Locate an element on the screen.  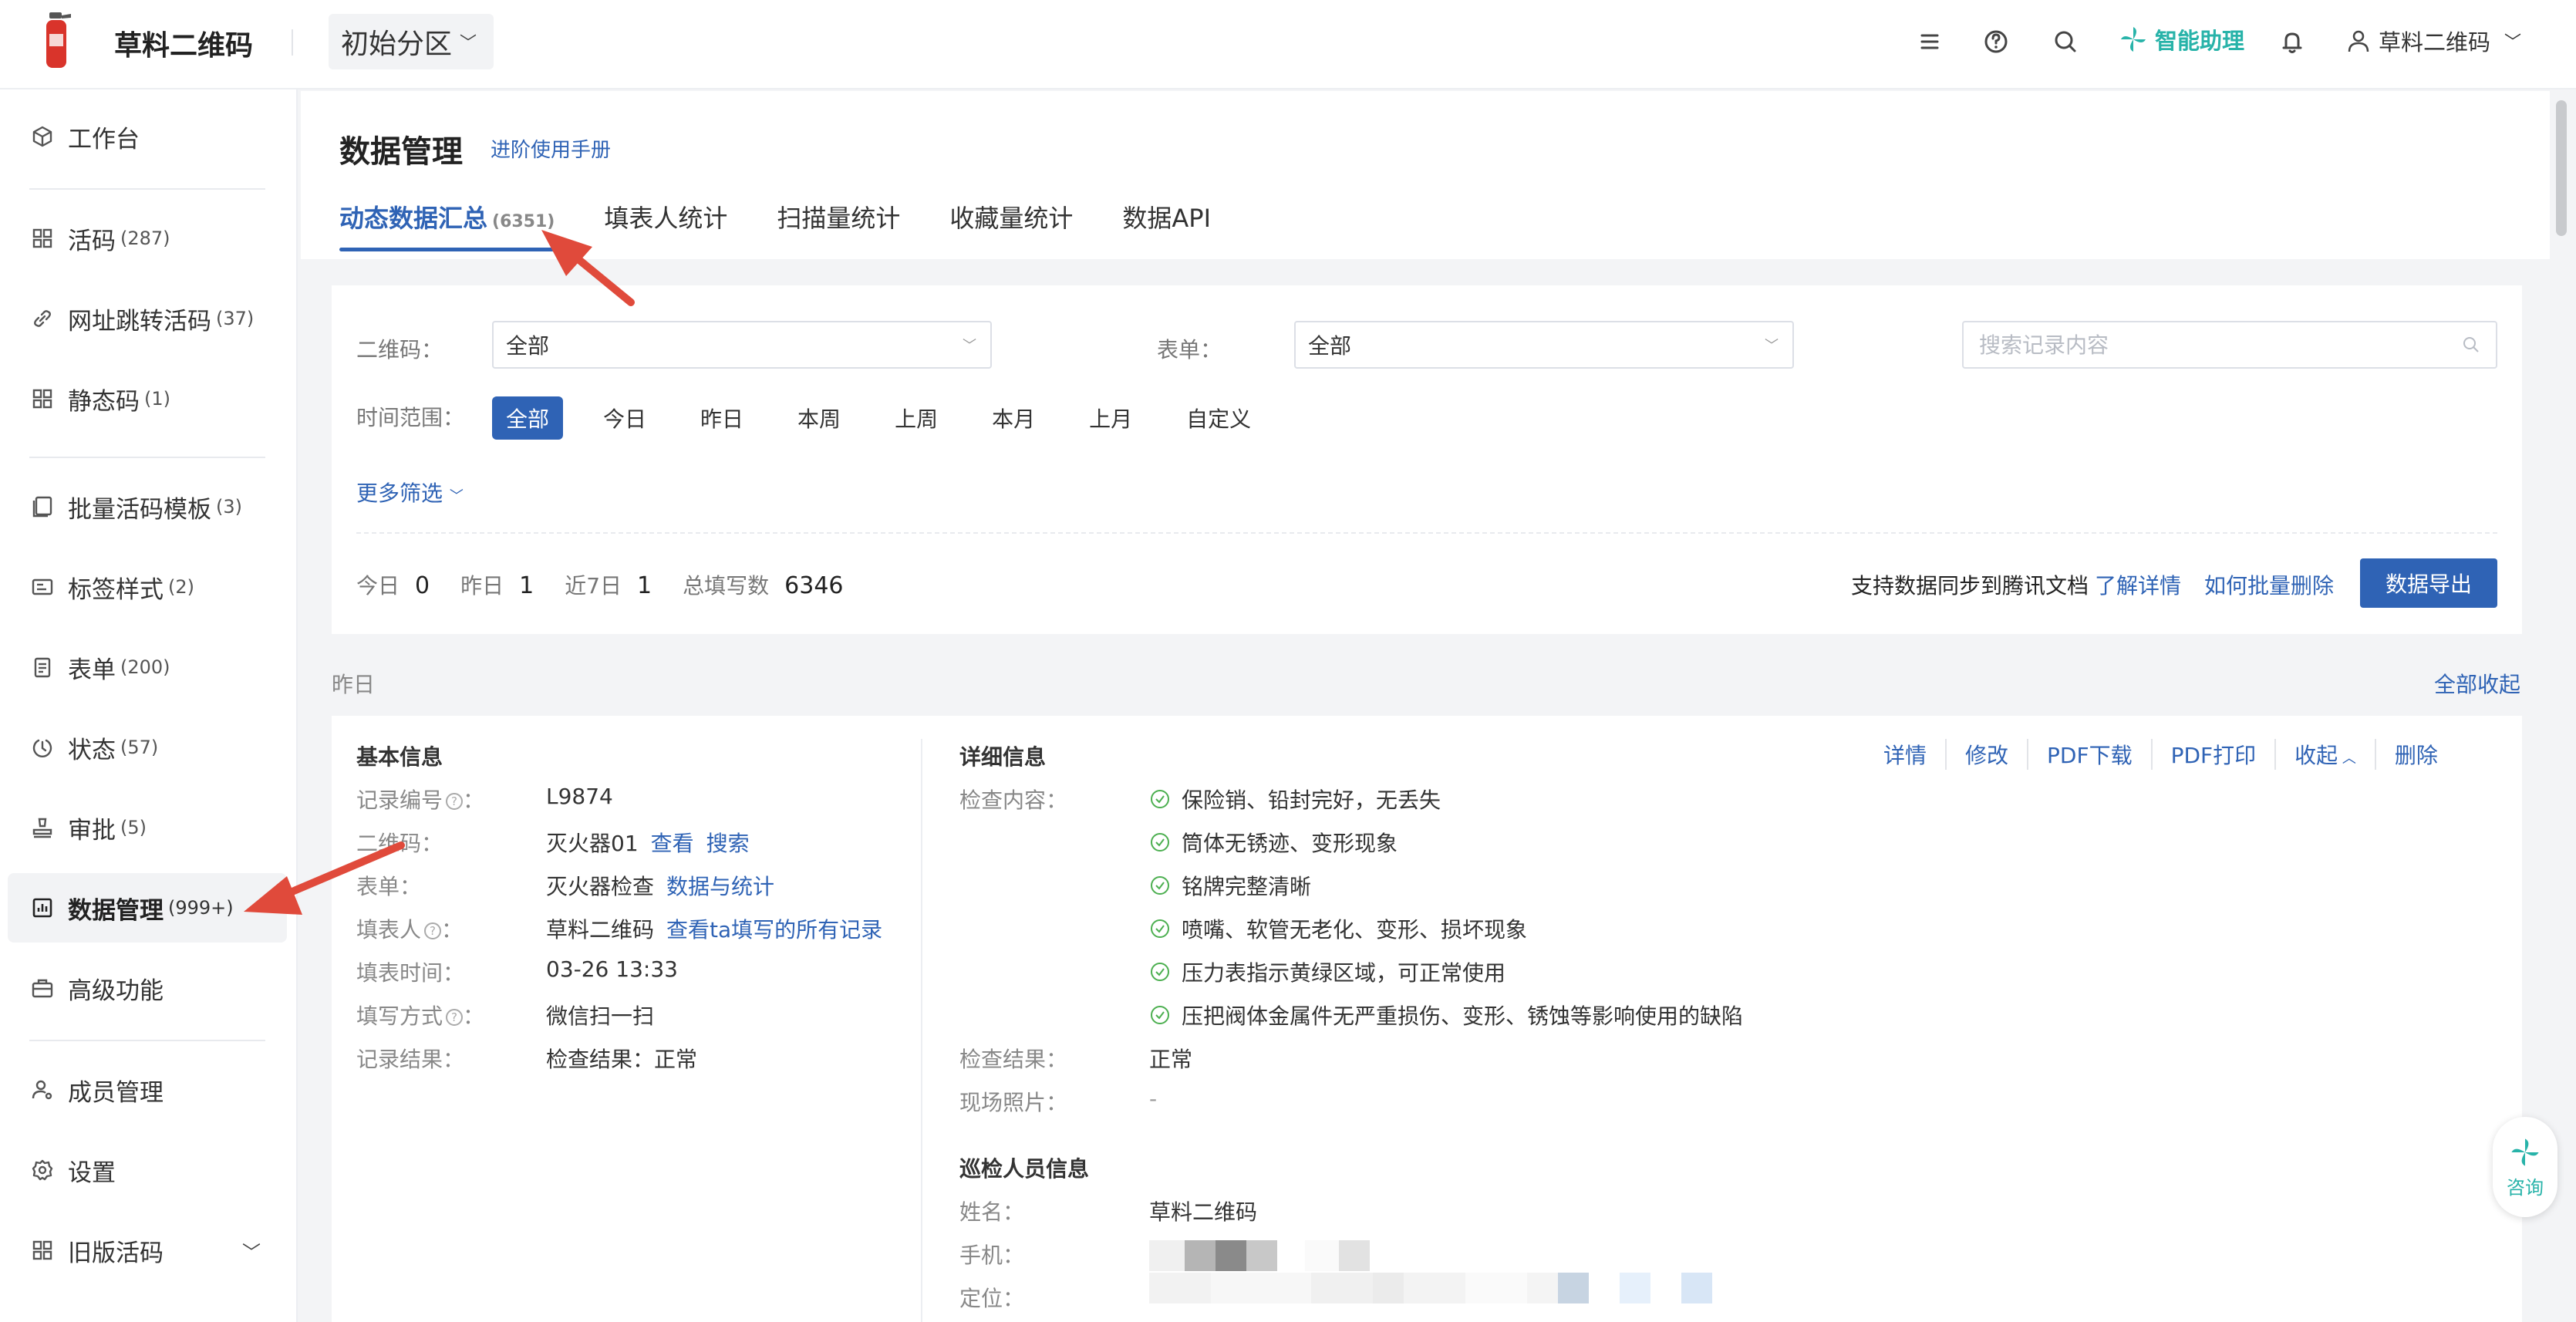
menu-icon is located at coordinates (1930, 42).